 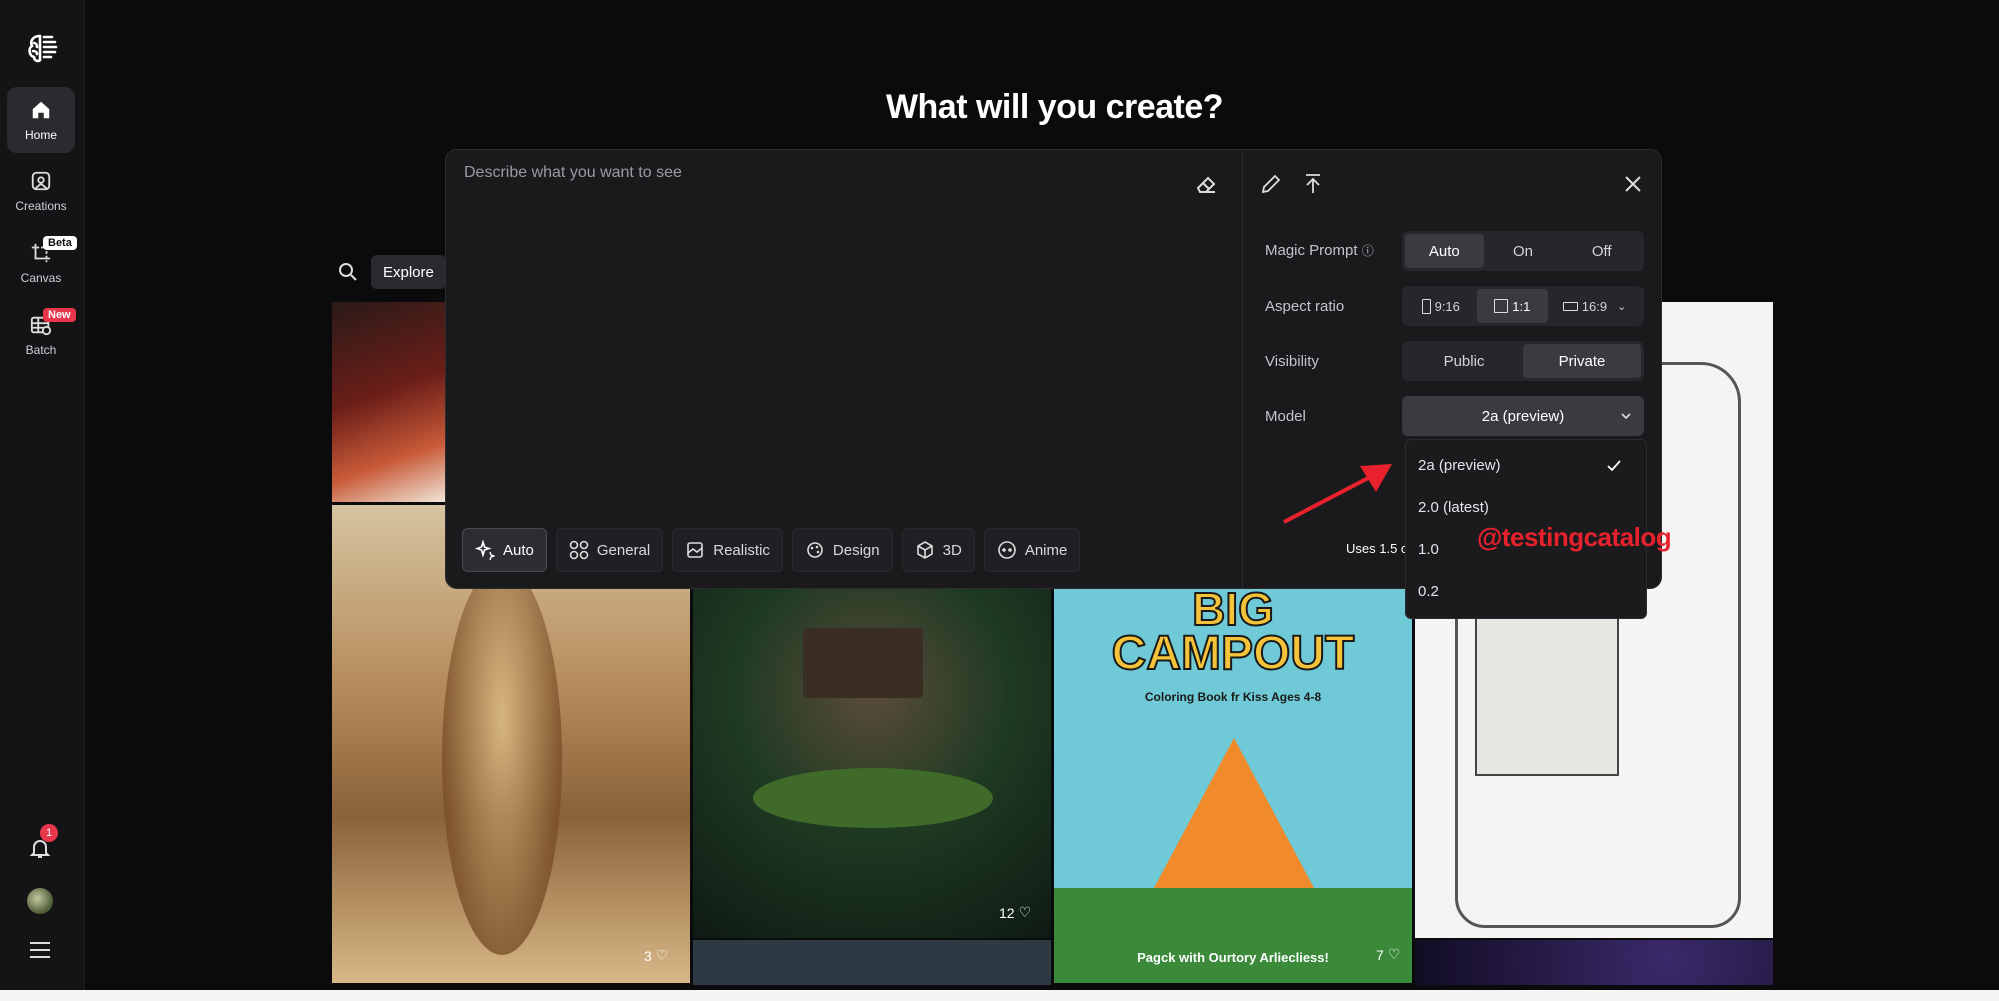 What do you see at coordinates (1337, 494) in the screenshot?
I see `red-arrow-annotation` at bounding box center [1337, 494].